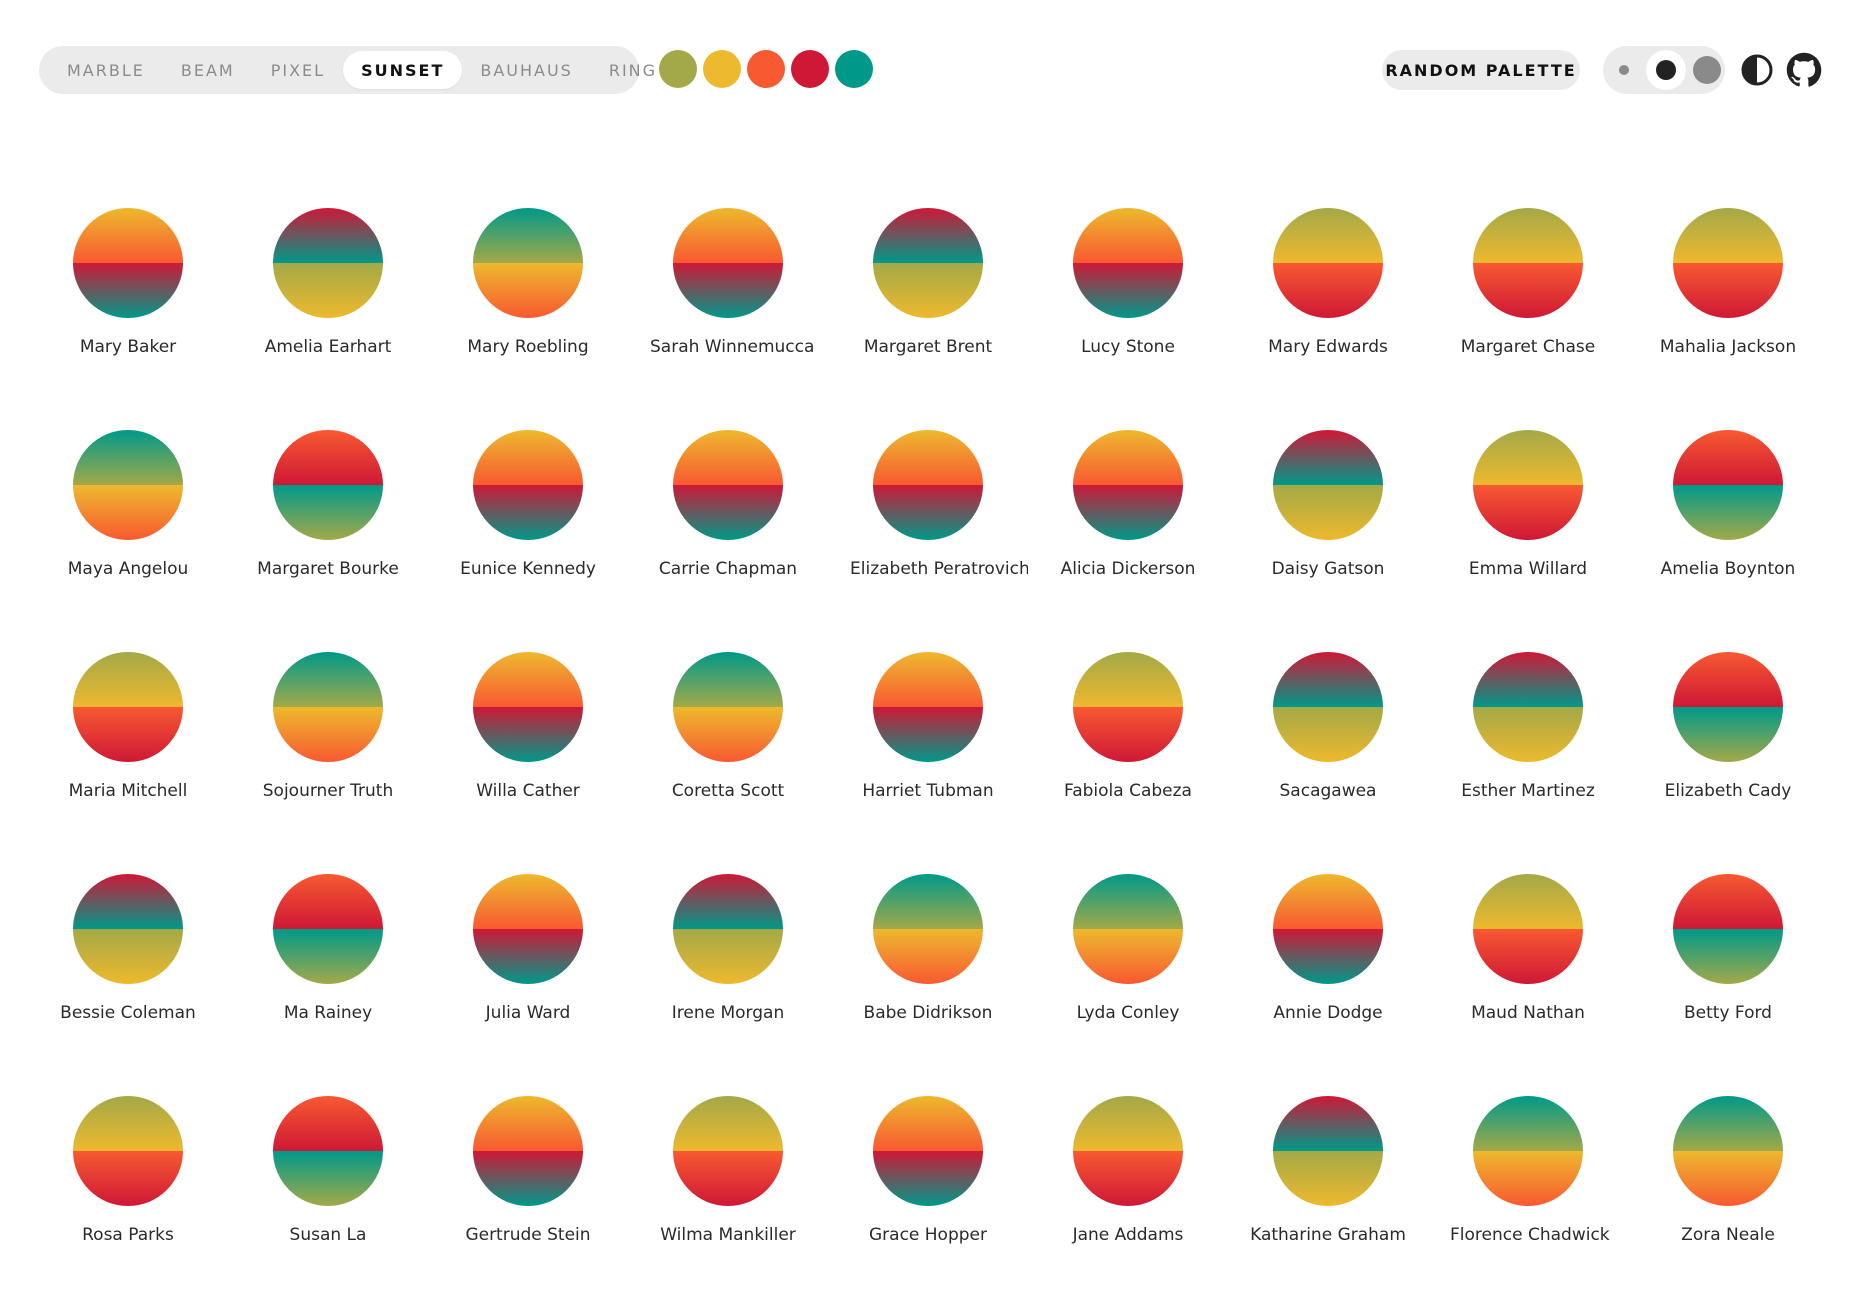  Describe the element at coordinates (1728, 1013) in the screenshot. I see `avatar-name: Betty Ford` at that location.